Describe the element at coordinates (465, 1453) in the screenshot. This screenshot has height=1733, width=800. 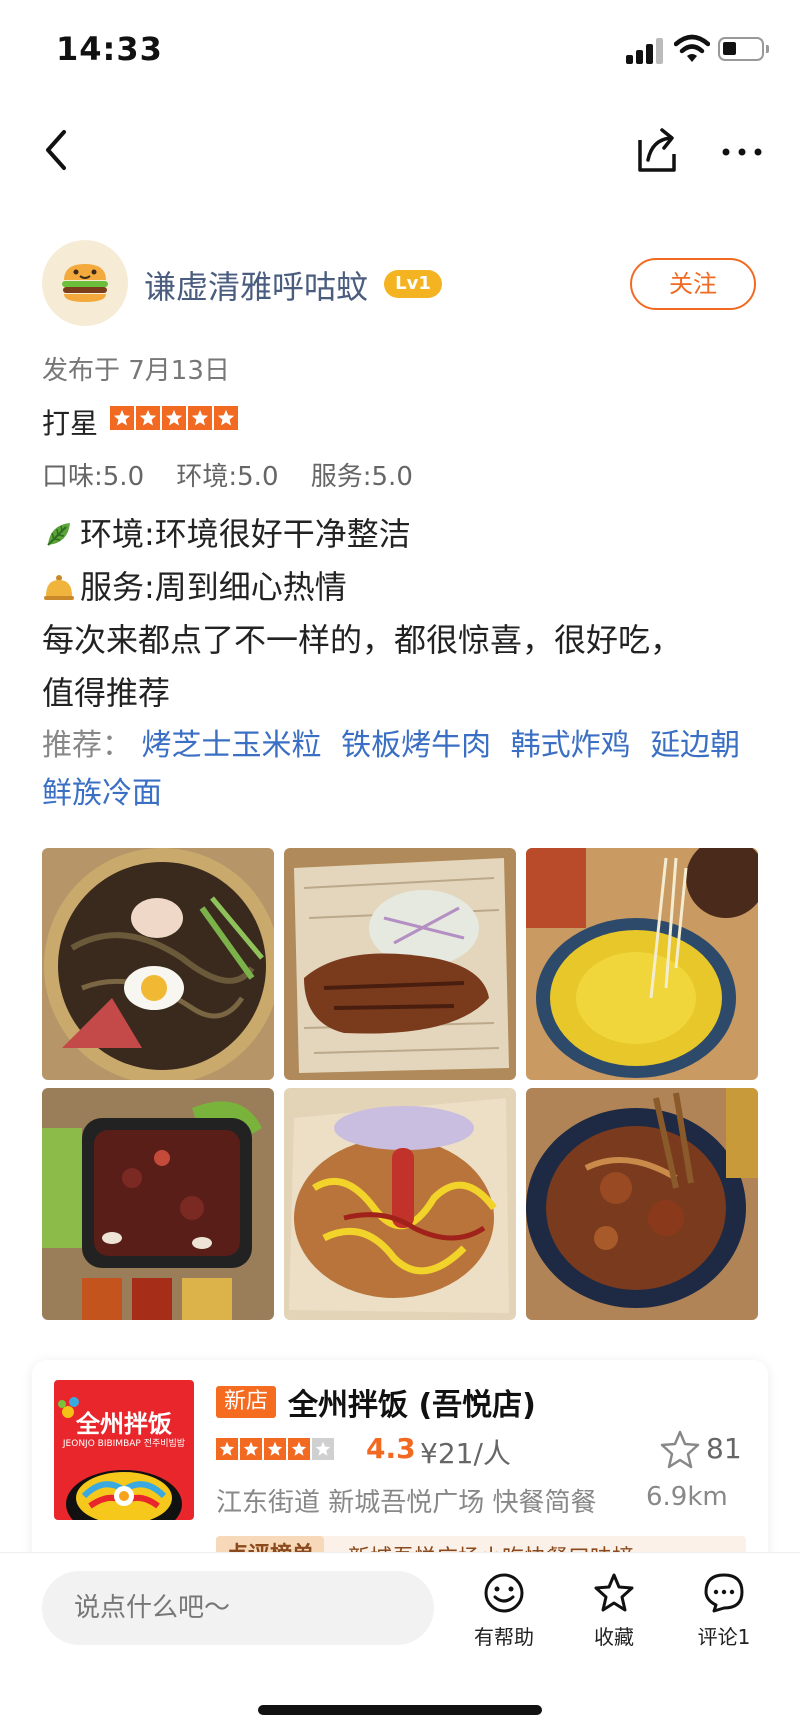
I see `shop-price: ¥21/人` at that location.